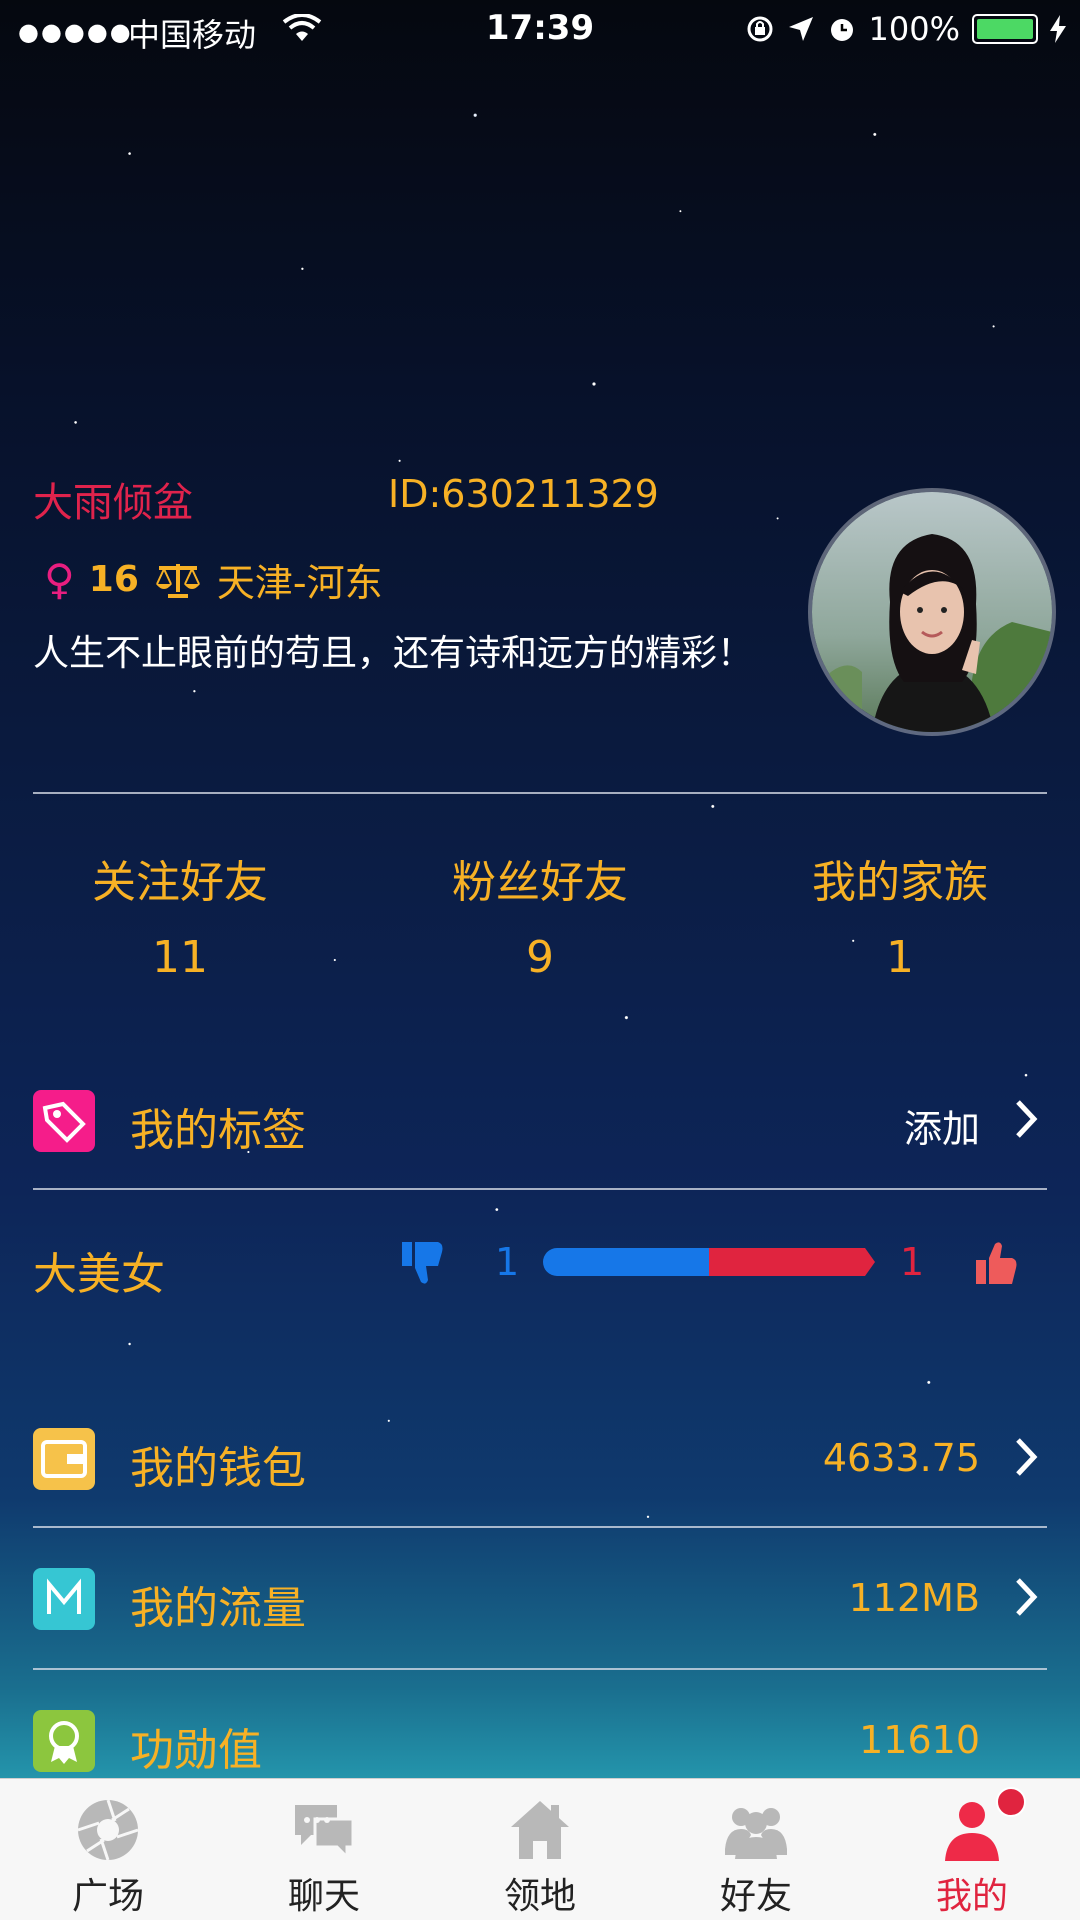  I want to click on rotation-lock-icon, so click(760, 29).